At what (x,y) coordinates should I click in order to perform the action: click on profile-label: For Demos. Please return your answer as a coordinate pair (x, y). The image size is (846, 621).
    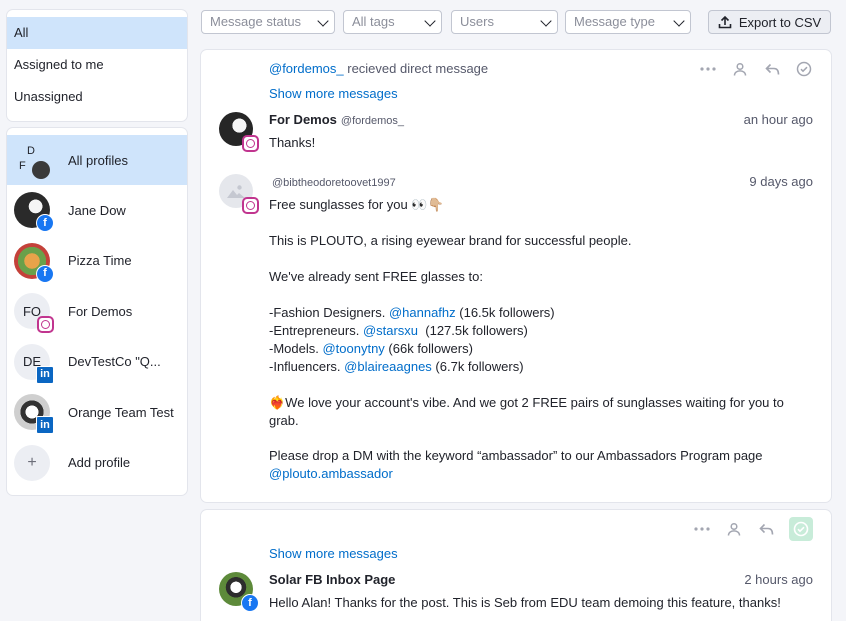
    Looking at the image, I should click on (100, 311).